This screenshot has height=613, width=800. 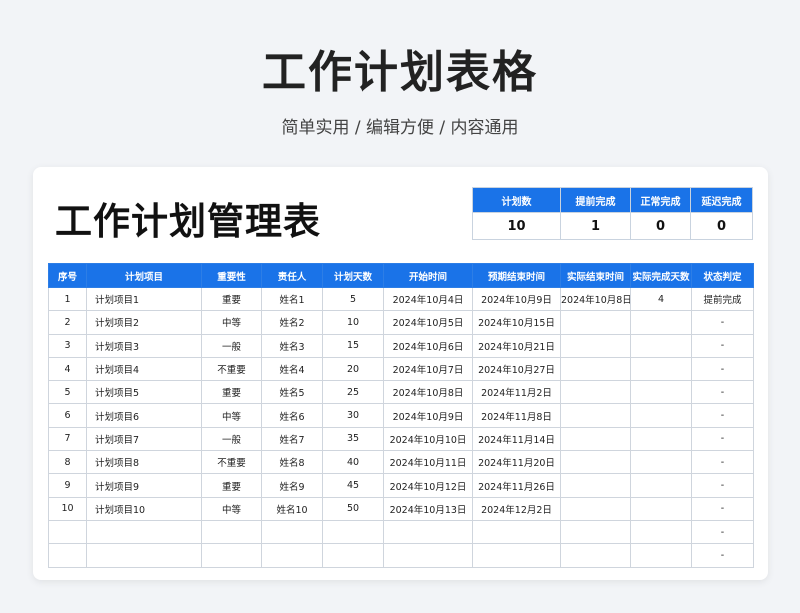 What do you see at coordinates (428, 345) in the screenshot?
I see `cell-col-start: 2024年10月6日` at bounding box center [428, 345].